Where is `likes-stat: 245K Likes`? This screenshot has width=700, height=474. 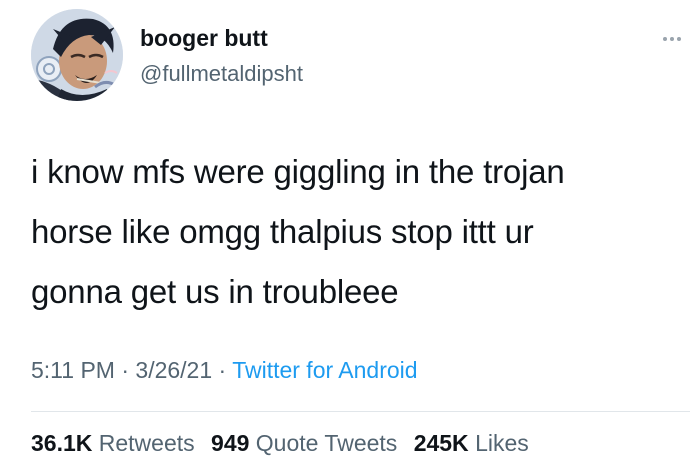
likes-stat: 245K Likes is located at coordinates (471, 443).